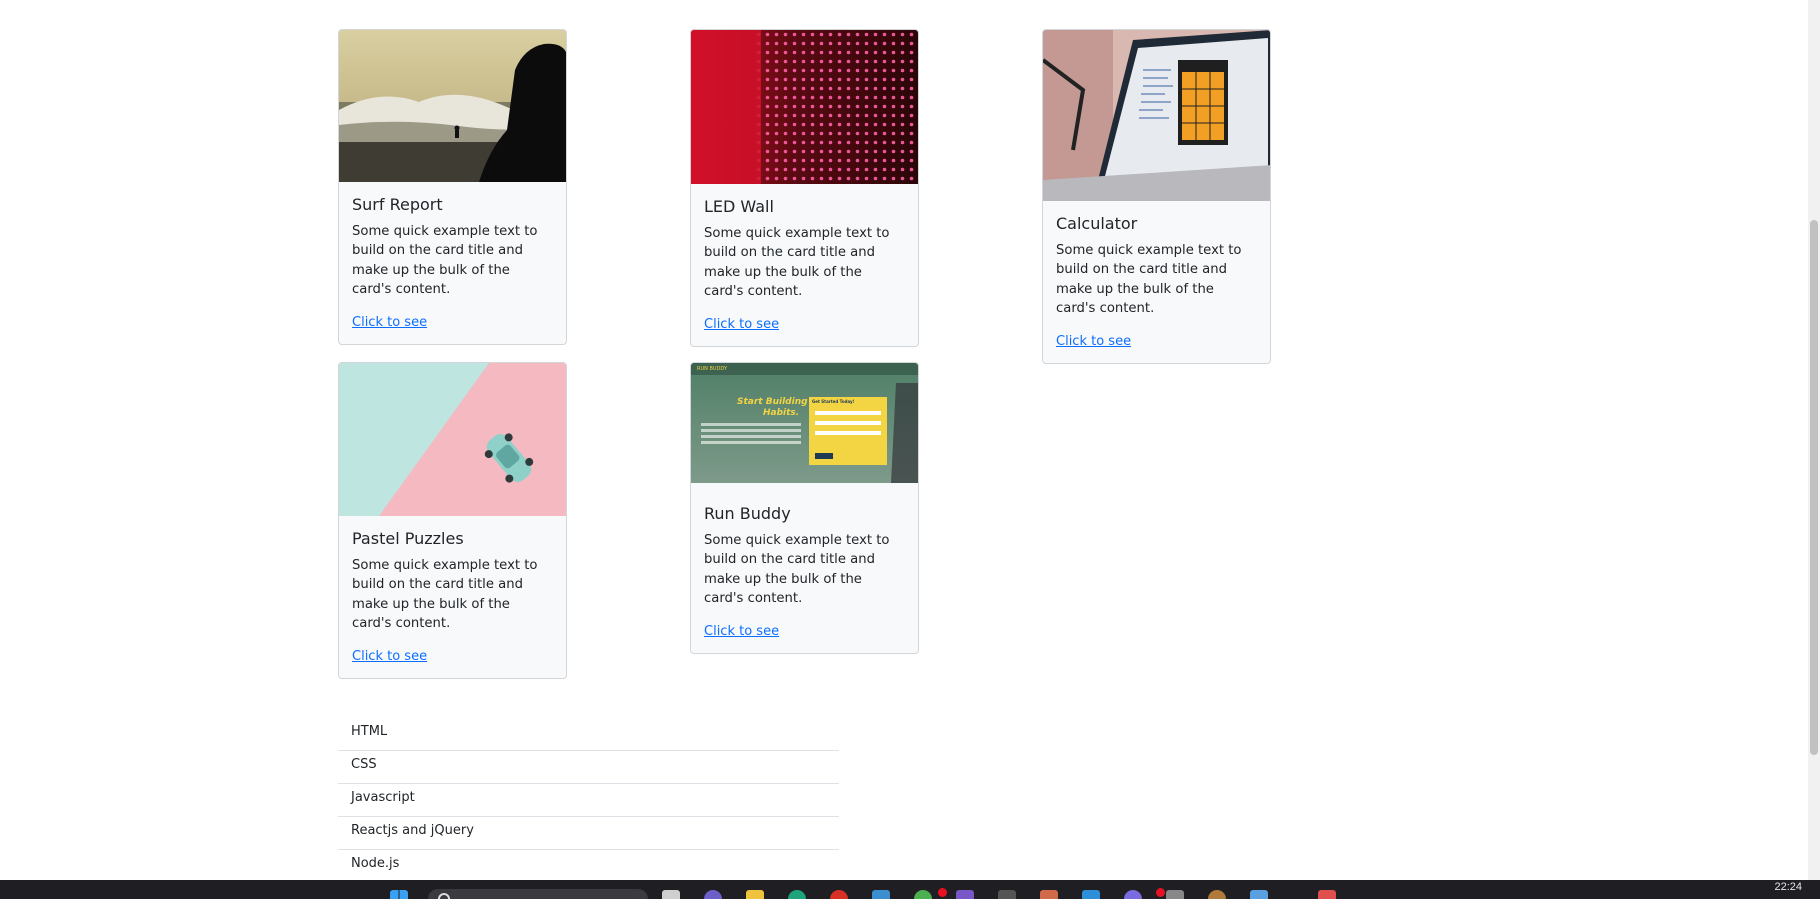 Image resolution: width=1820 pixels, height=899 pixels. I want to click on vscode-icon, so click(1091, 894).